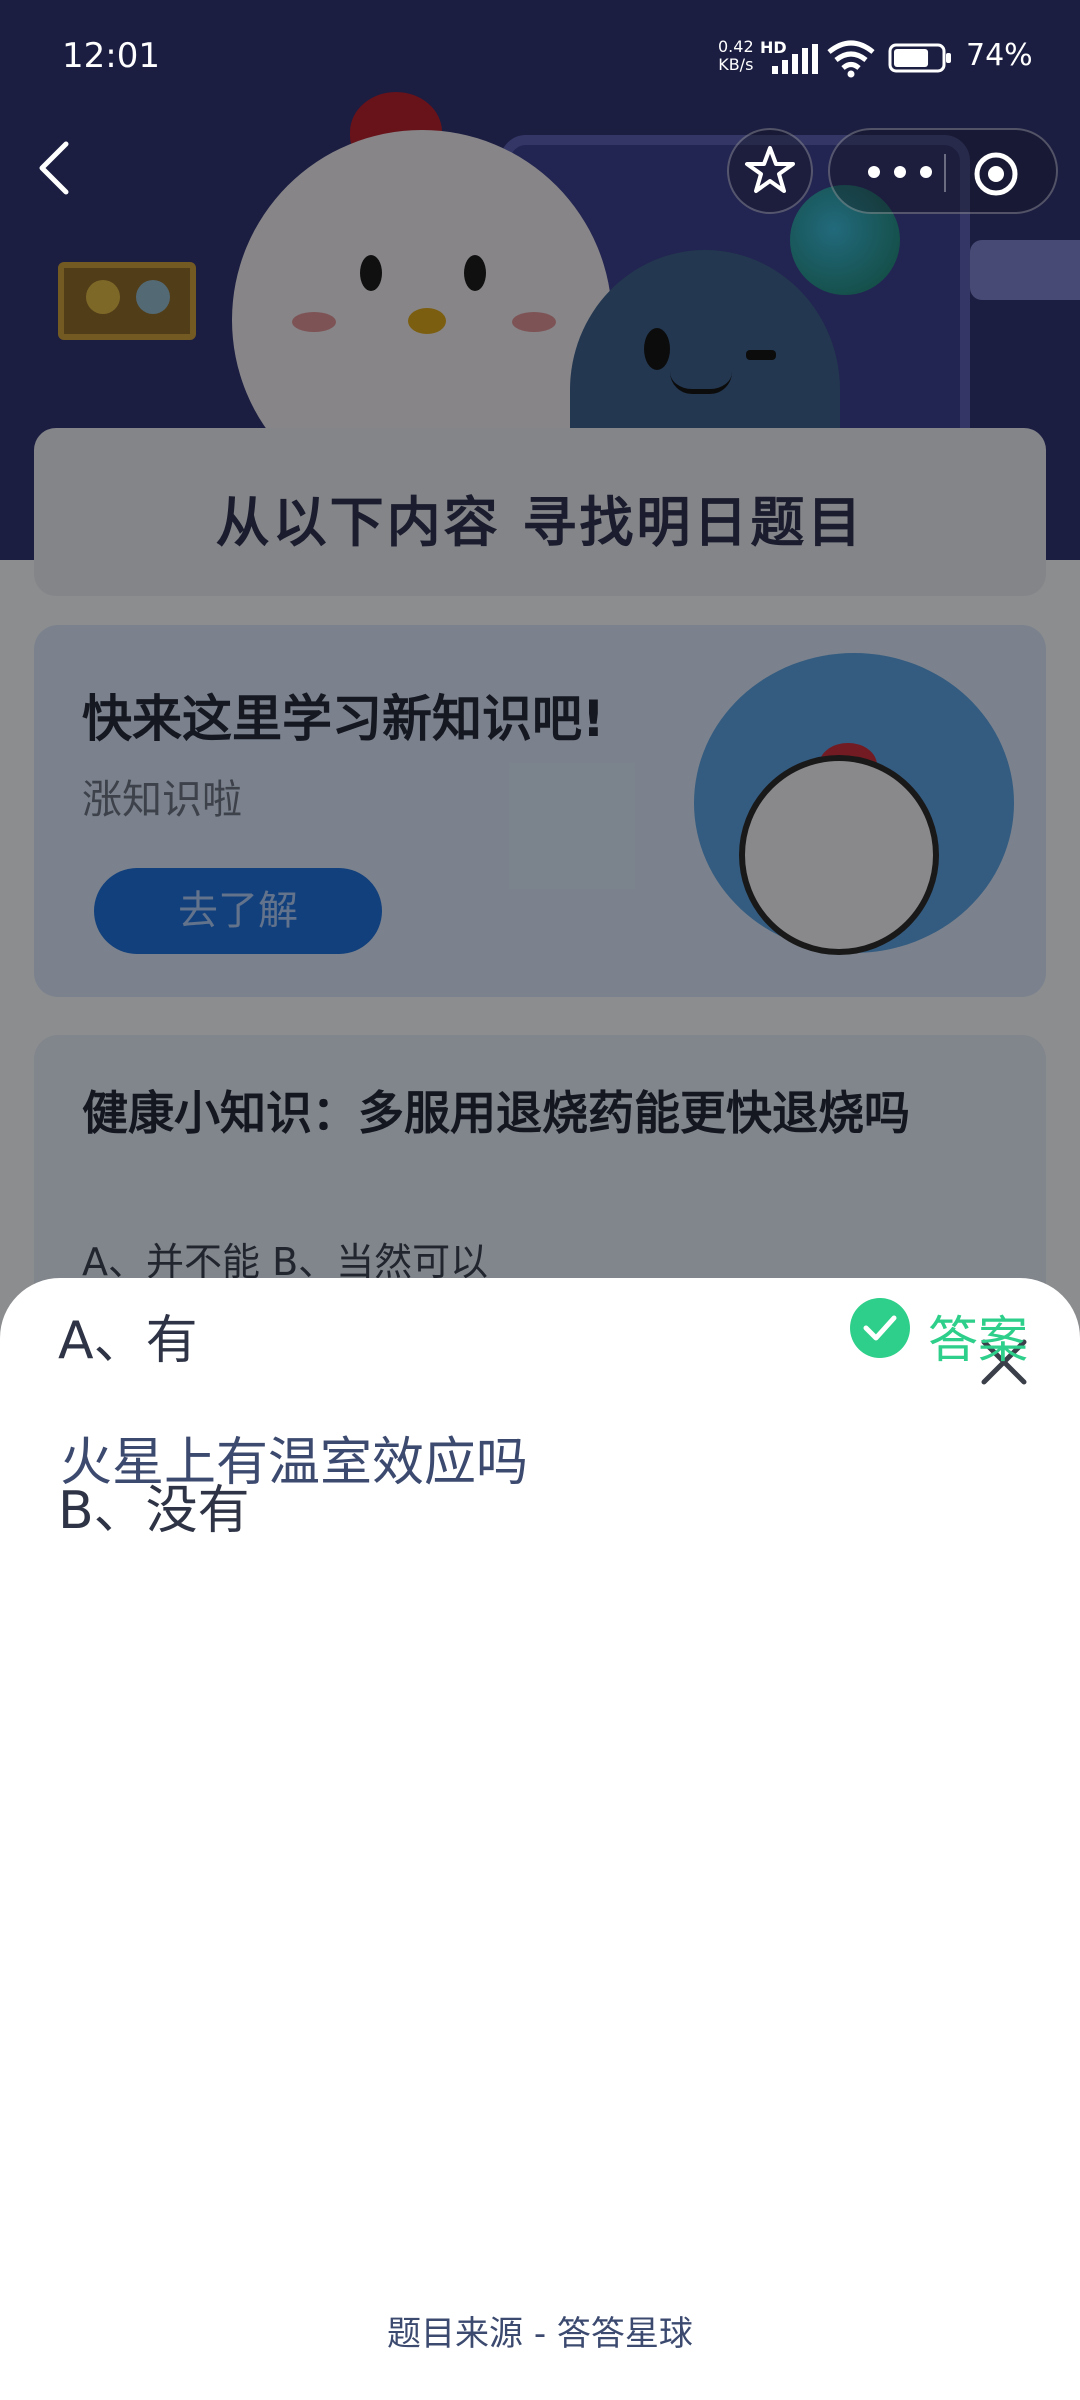 Image resolution: width=1080 pixels, height=2400 pixels. Describe the element at coordinates (795, 59) in the screenshot. I see `signal-icon` at that location.